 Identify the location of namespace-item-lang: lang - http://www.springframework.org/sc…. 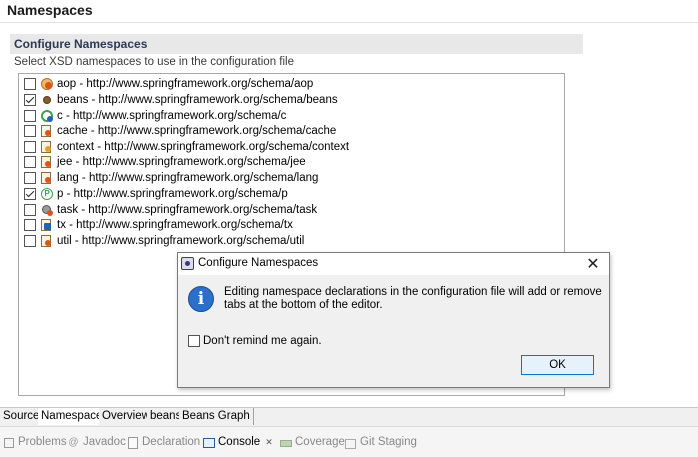
(171, 177).